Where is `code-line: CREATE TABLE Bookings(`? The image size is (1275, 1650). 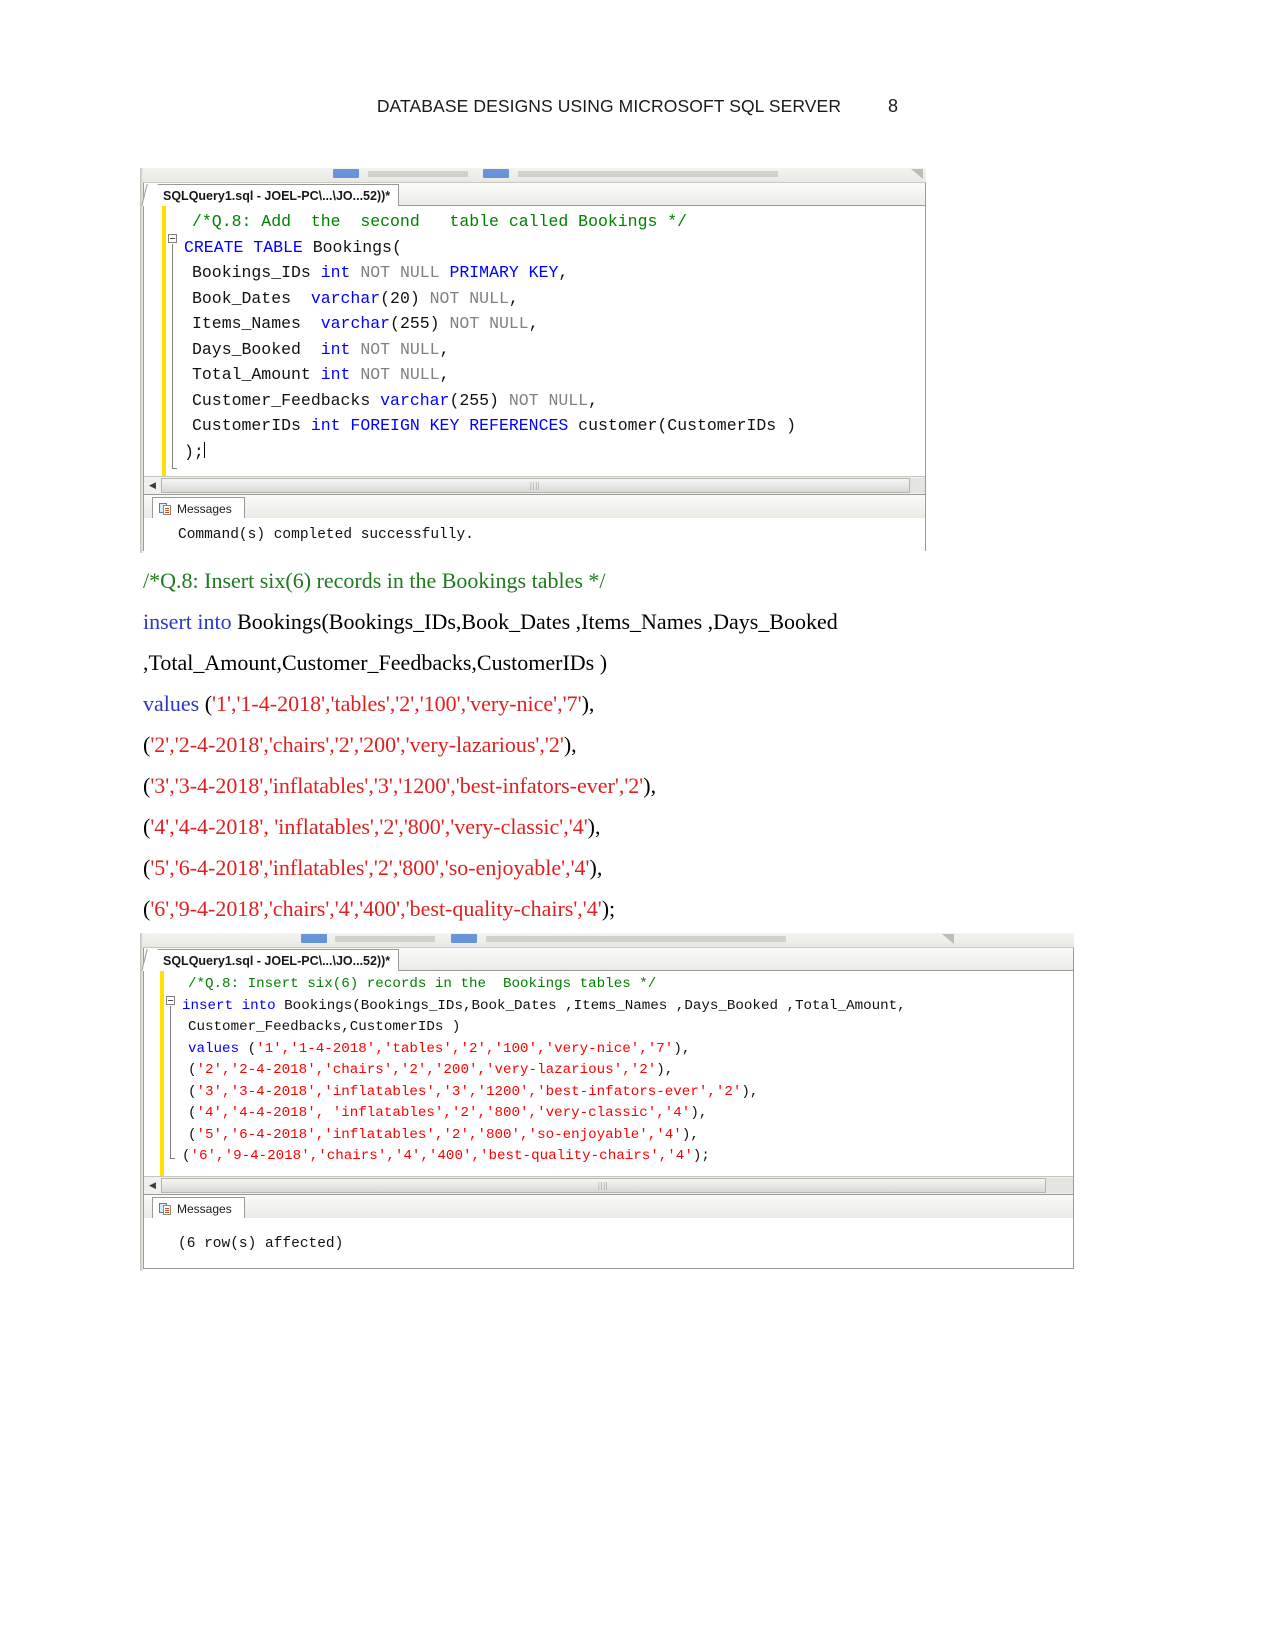
code-line: CREATE TABLE Bookings( is located at coordinates (293, 247).